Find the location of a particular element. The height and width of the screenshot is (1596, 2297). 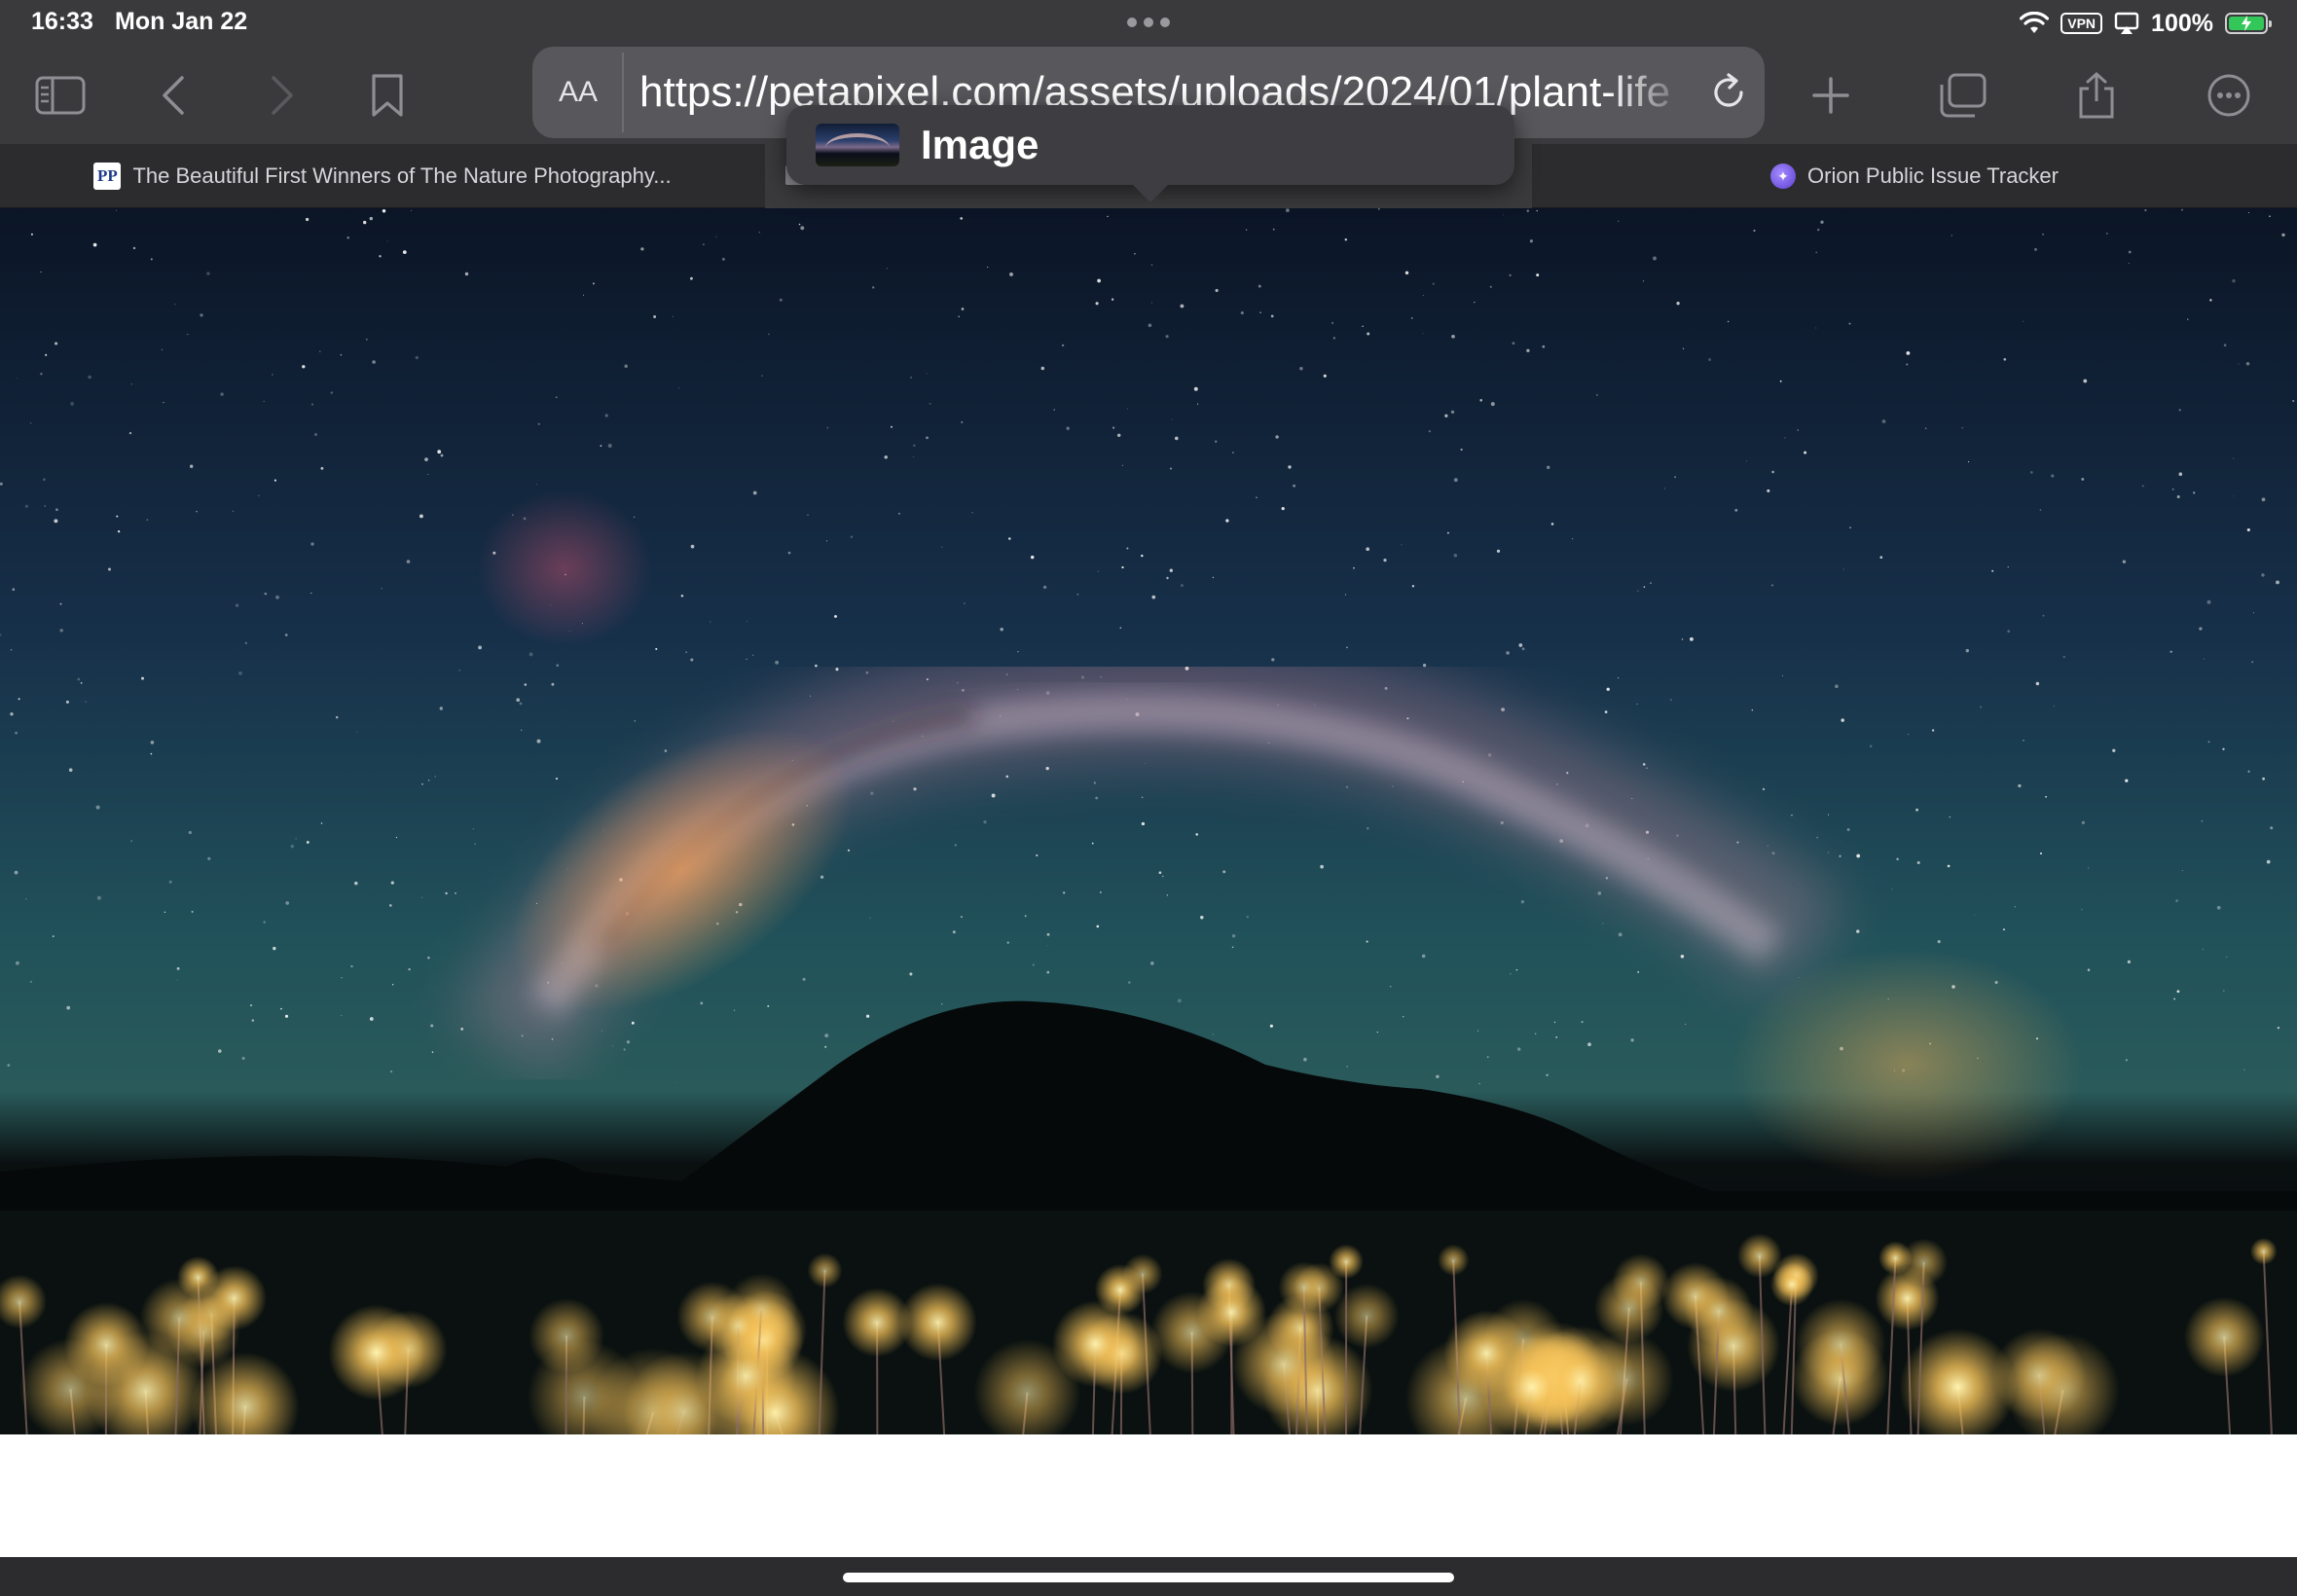

chevron-right-icon is located at coordinates (282, 95).